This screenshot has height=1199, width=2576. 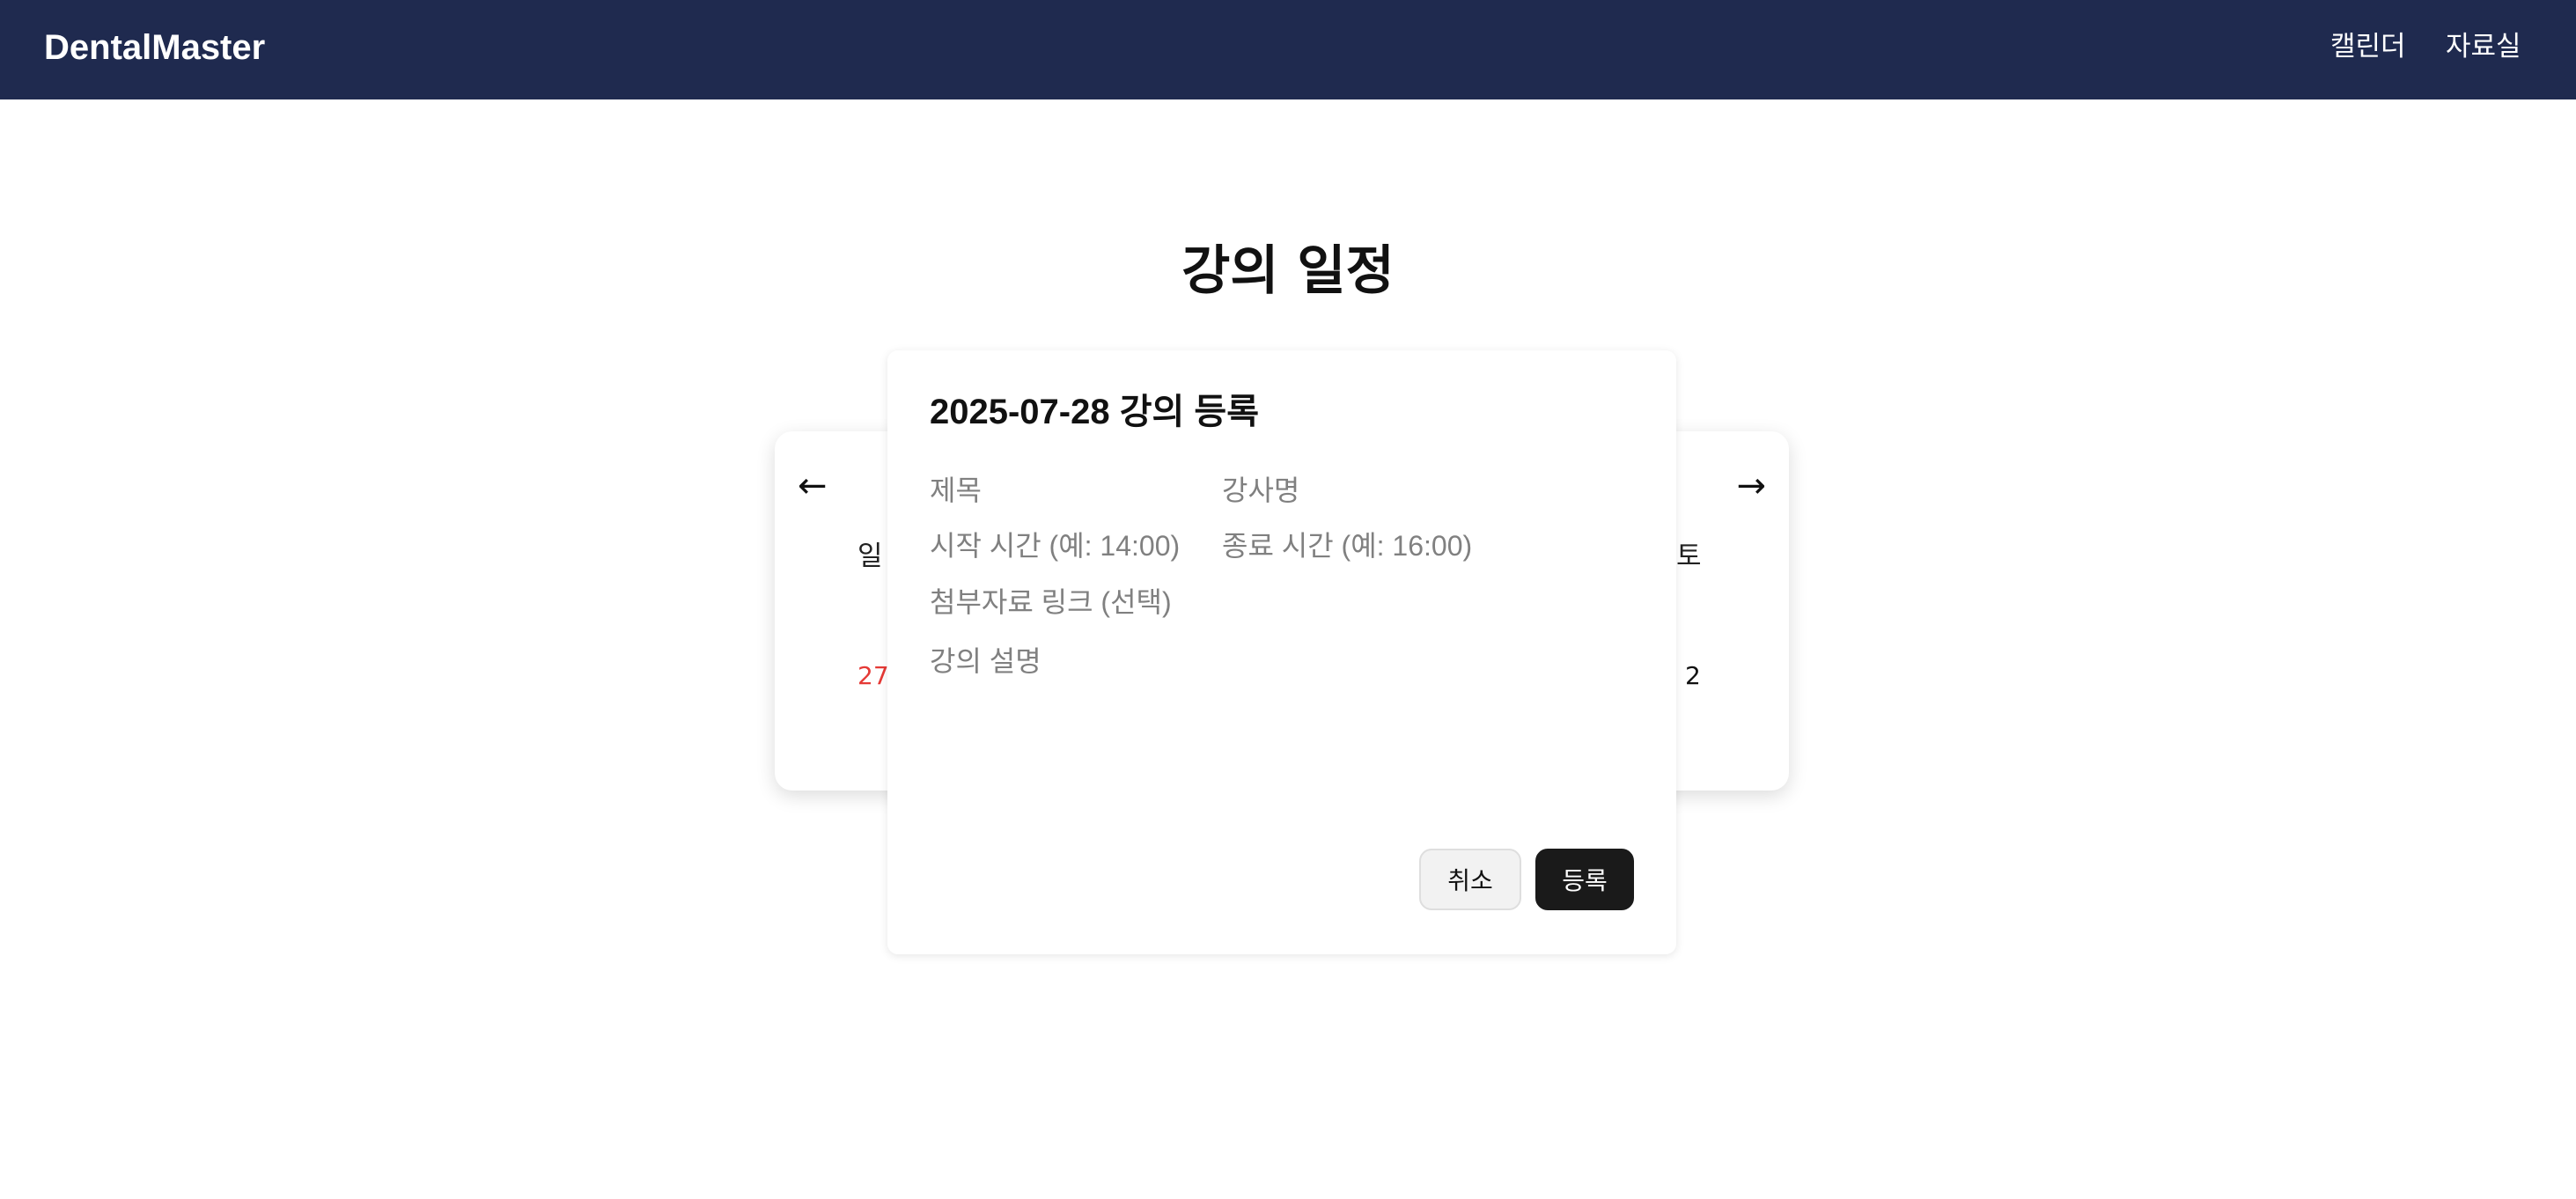 What do you see at coordinates (1288, 49) in the screenshot?
I see `top-navbar: DentalMaster 캘린더 자료실` at bounding box center [1288, 49].